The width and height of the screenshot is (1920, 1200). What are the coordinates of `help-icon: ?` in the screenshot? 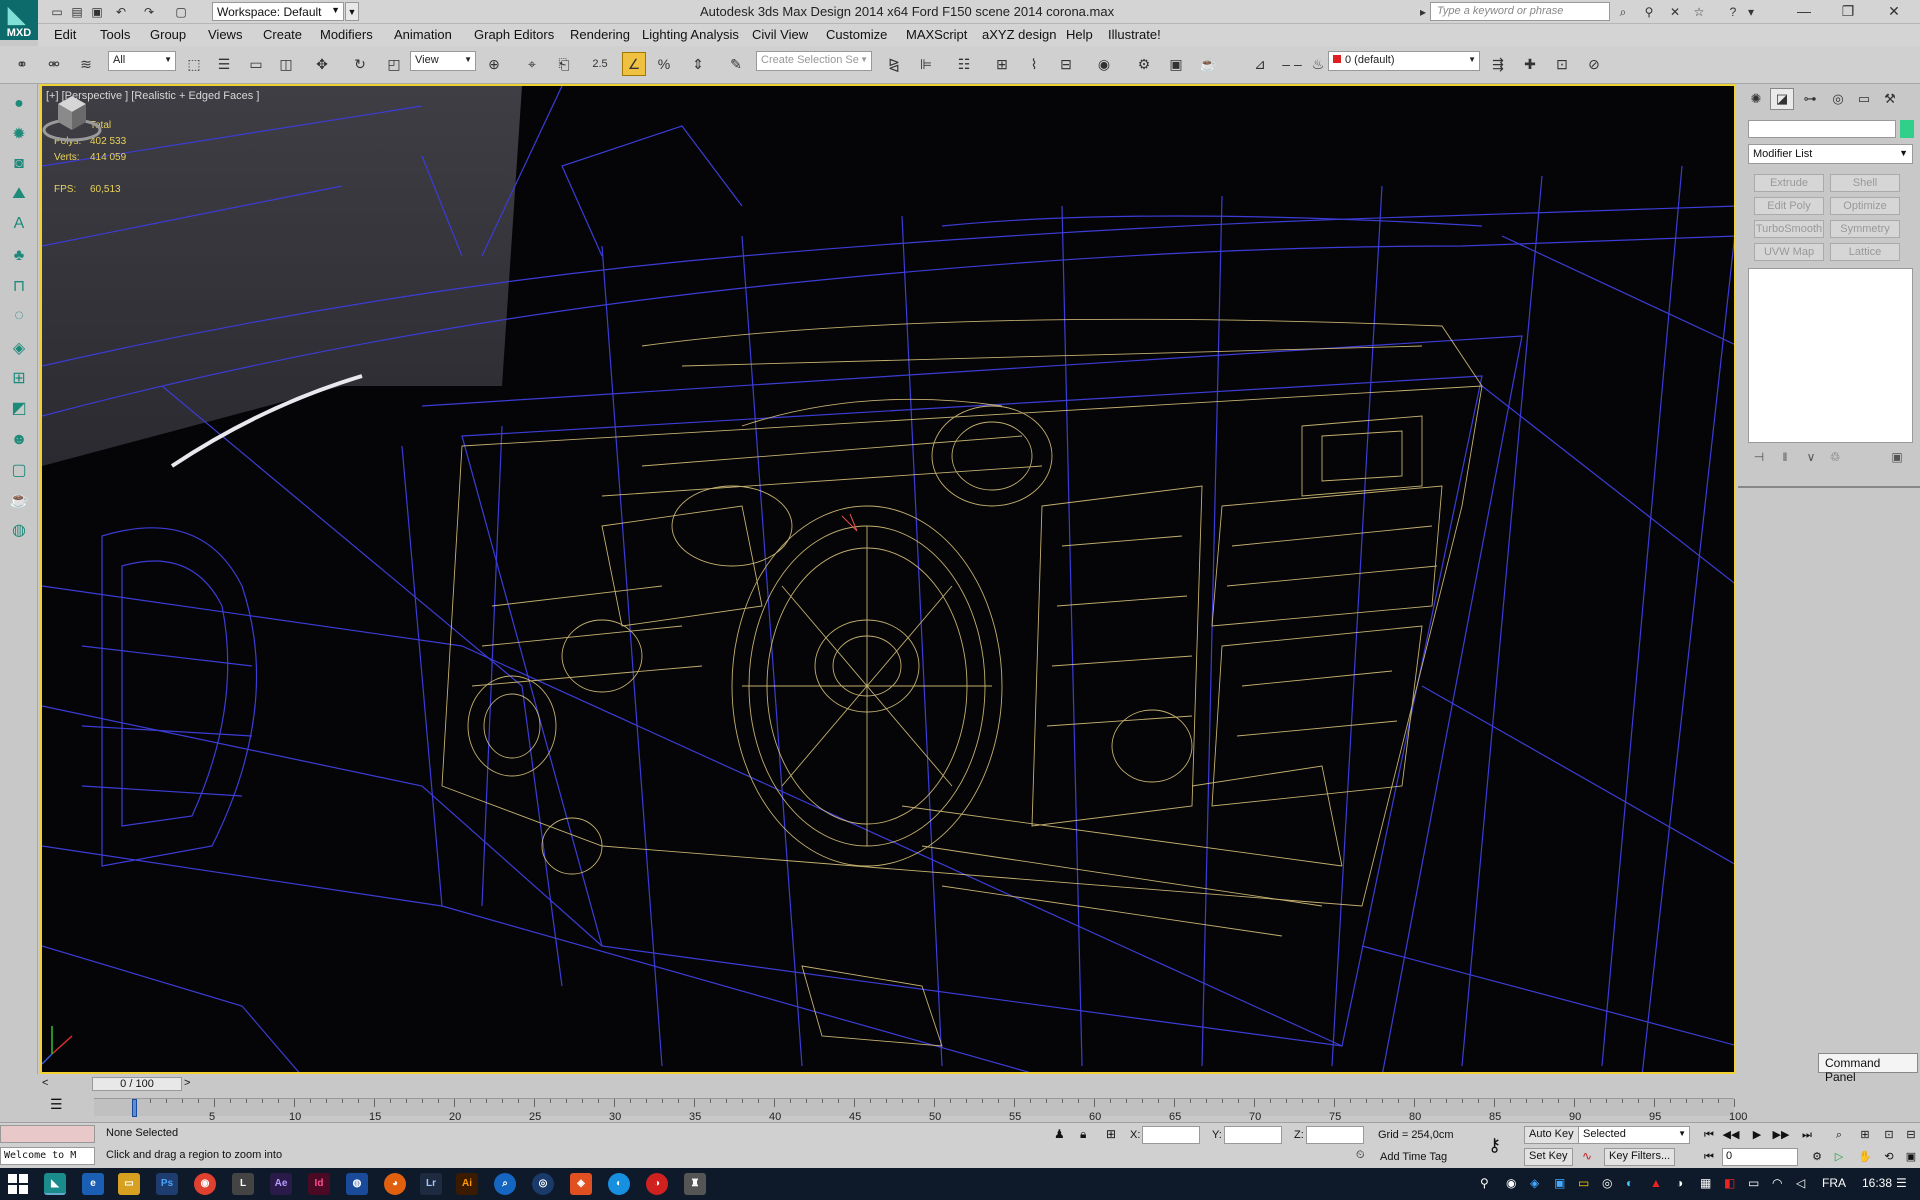 It's located at (1733, 12).